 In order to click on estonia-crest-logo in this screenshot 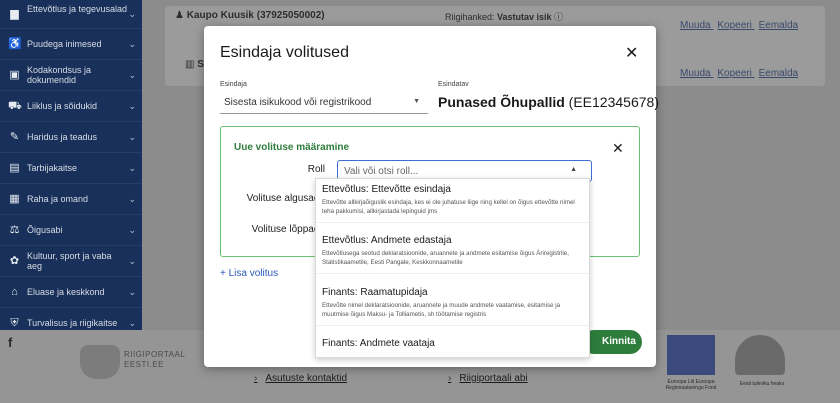, I will do `click(100, 362)`.